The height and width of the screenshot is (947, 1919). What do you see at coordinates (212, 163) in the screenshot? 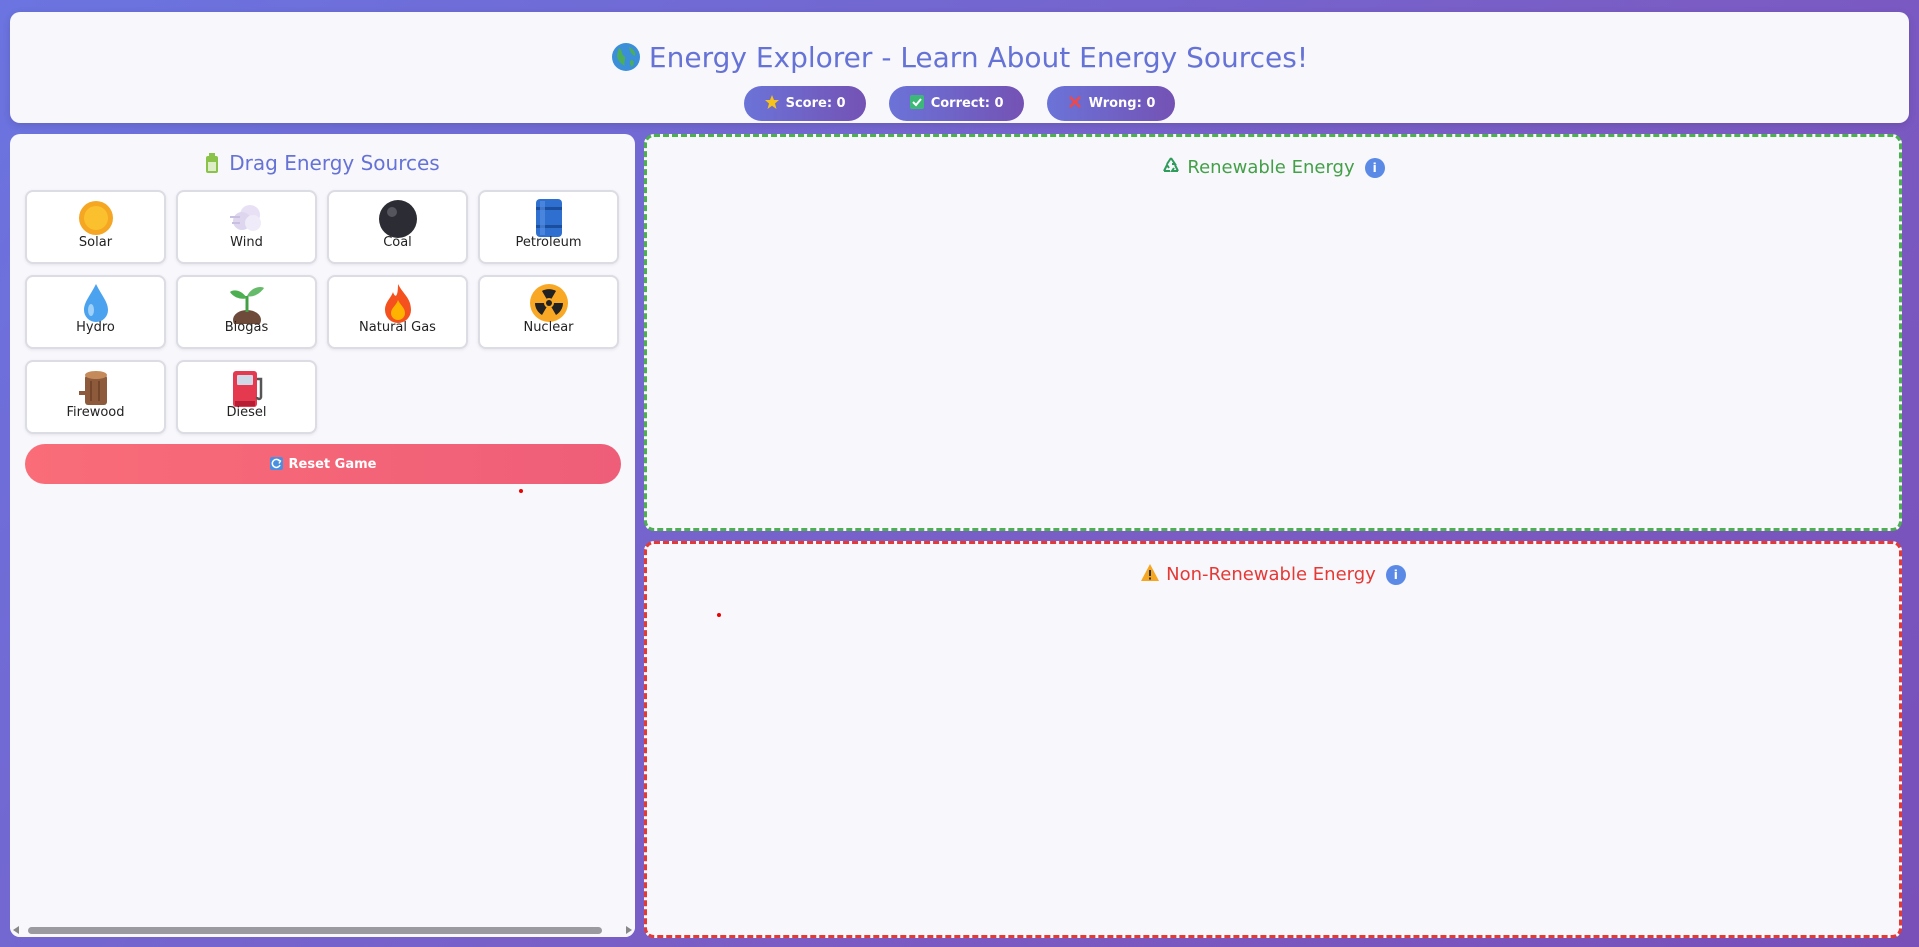
I see `battery-icon` at bounding box center [212, 163].